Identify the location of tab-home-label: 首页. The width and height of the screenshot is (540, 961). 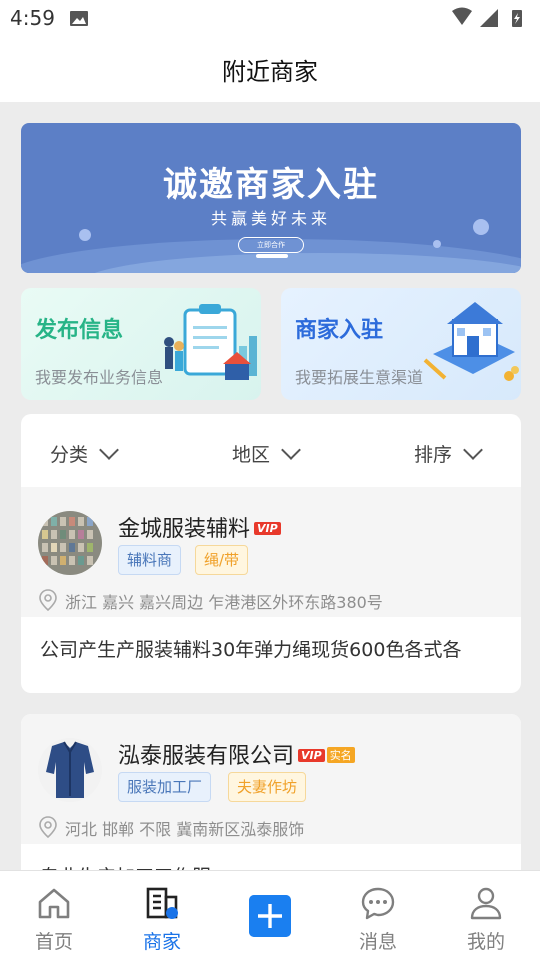
(53, 942).